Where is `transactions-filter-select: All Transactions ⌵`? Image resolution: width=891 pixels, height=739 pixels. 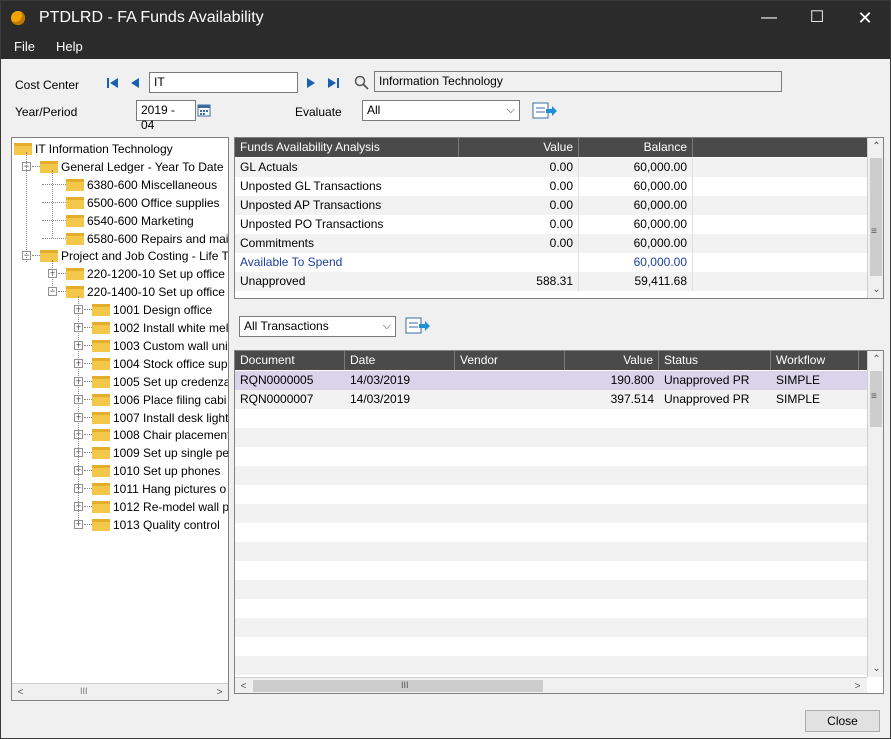 transactions-filter-select: All Transactions ⌵ is located at coordinates (317, 326).